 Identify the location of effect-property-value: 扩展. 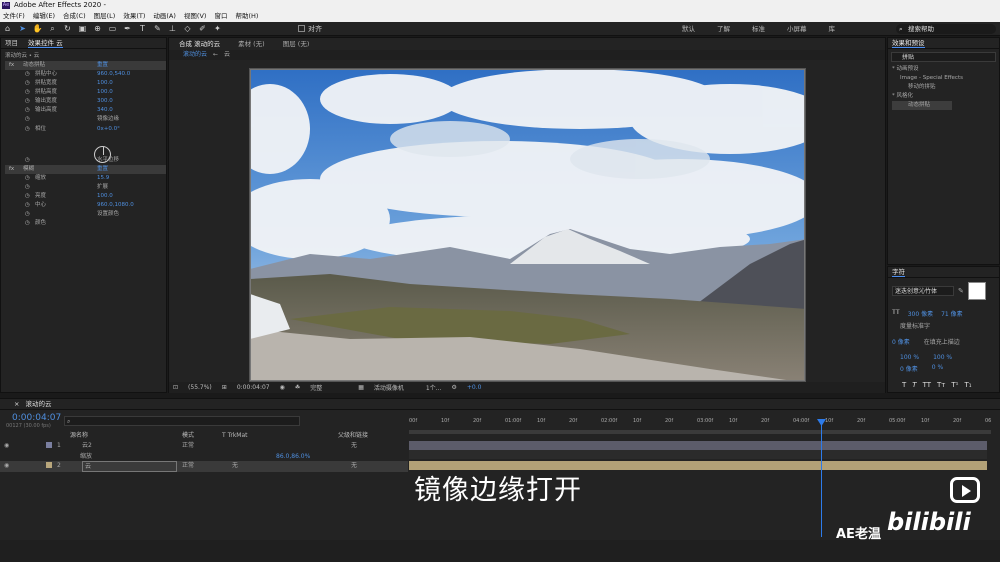
(102, 187).